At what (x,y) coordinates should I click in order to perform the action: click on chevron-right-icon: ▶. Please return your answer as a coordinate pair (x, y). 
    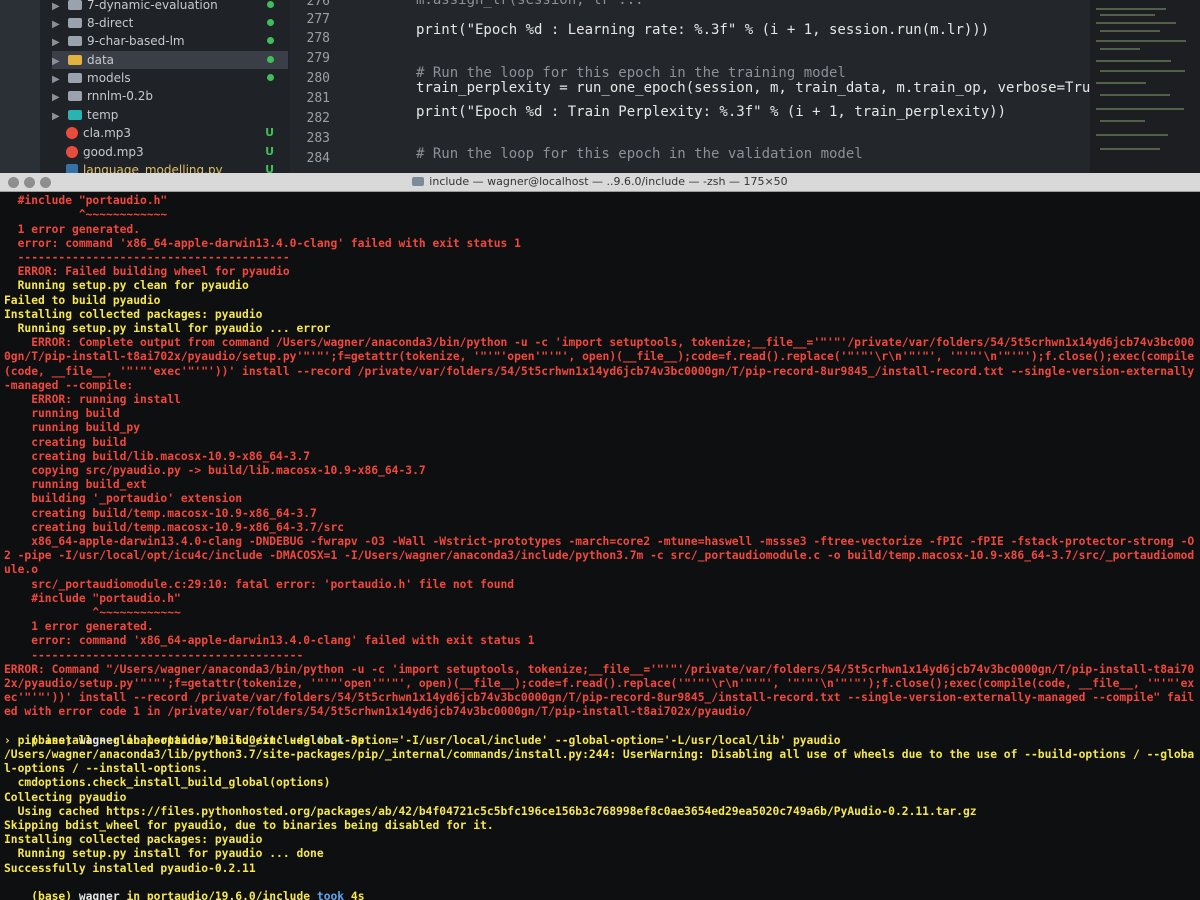
    Looking at the image, I should click on (56, 97).